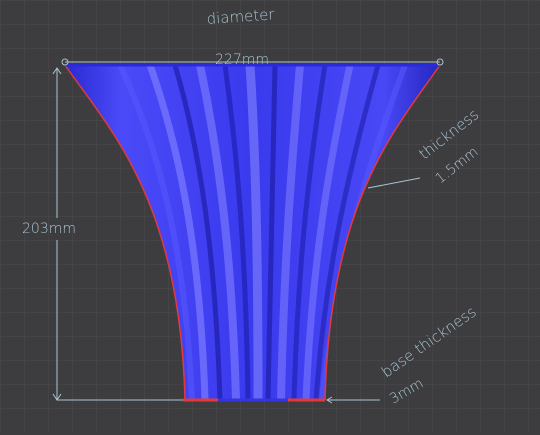 This screenshot has width=540, height=435. What do you see at coordinates (242, 60) in the screenshot?
I see `diameter-value: 227mm` at bounding box center [242, 60].